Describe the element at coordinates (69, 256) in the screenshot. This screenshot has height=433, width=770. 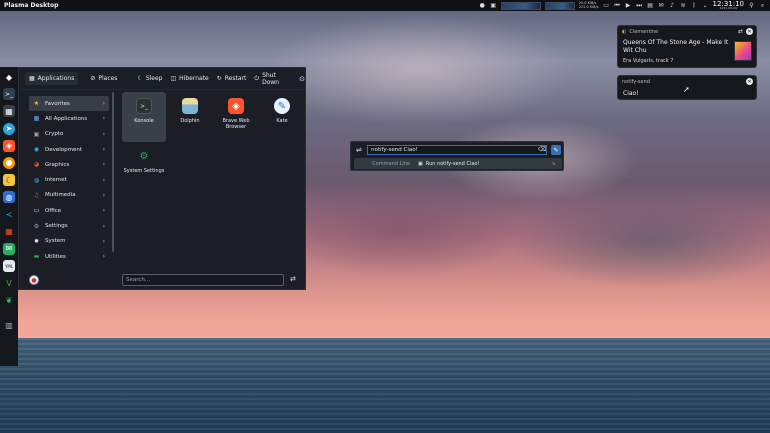
I see `category-utilities: ▬ Utilities ›` at that location.